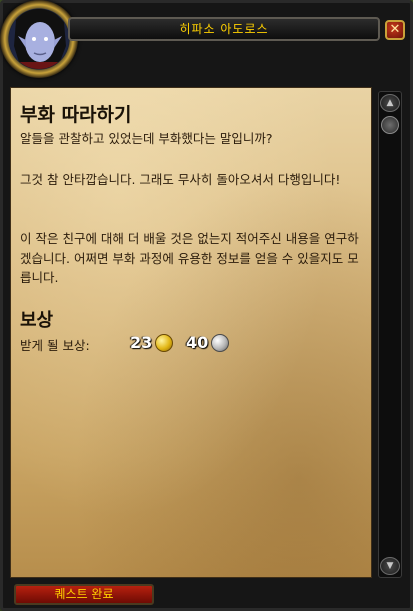 This screenshot has height=611, width=413. Describe the element at coordinates (220, 342) in the screenshot. I see `silver-coin-icon` at that location.